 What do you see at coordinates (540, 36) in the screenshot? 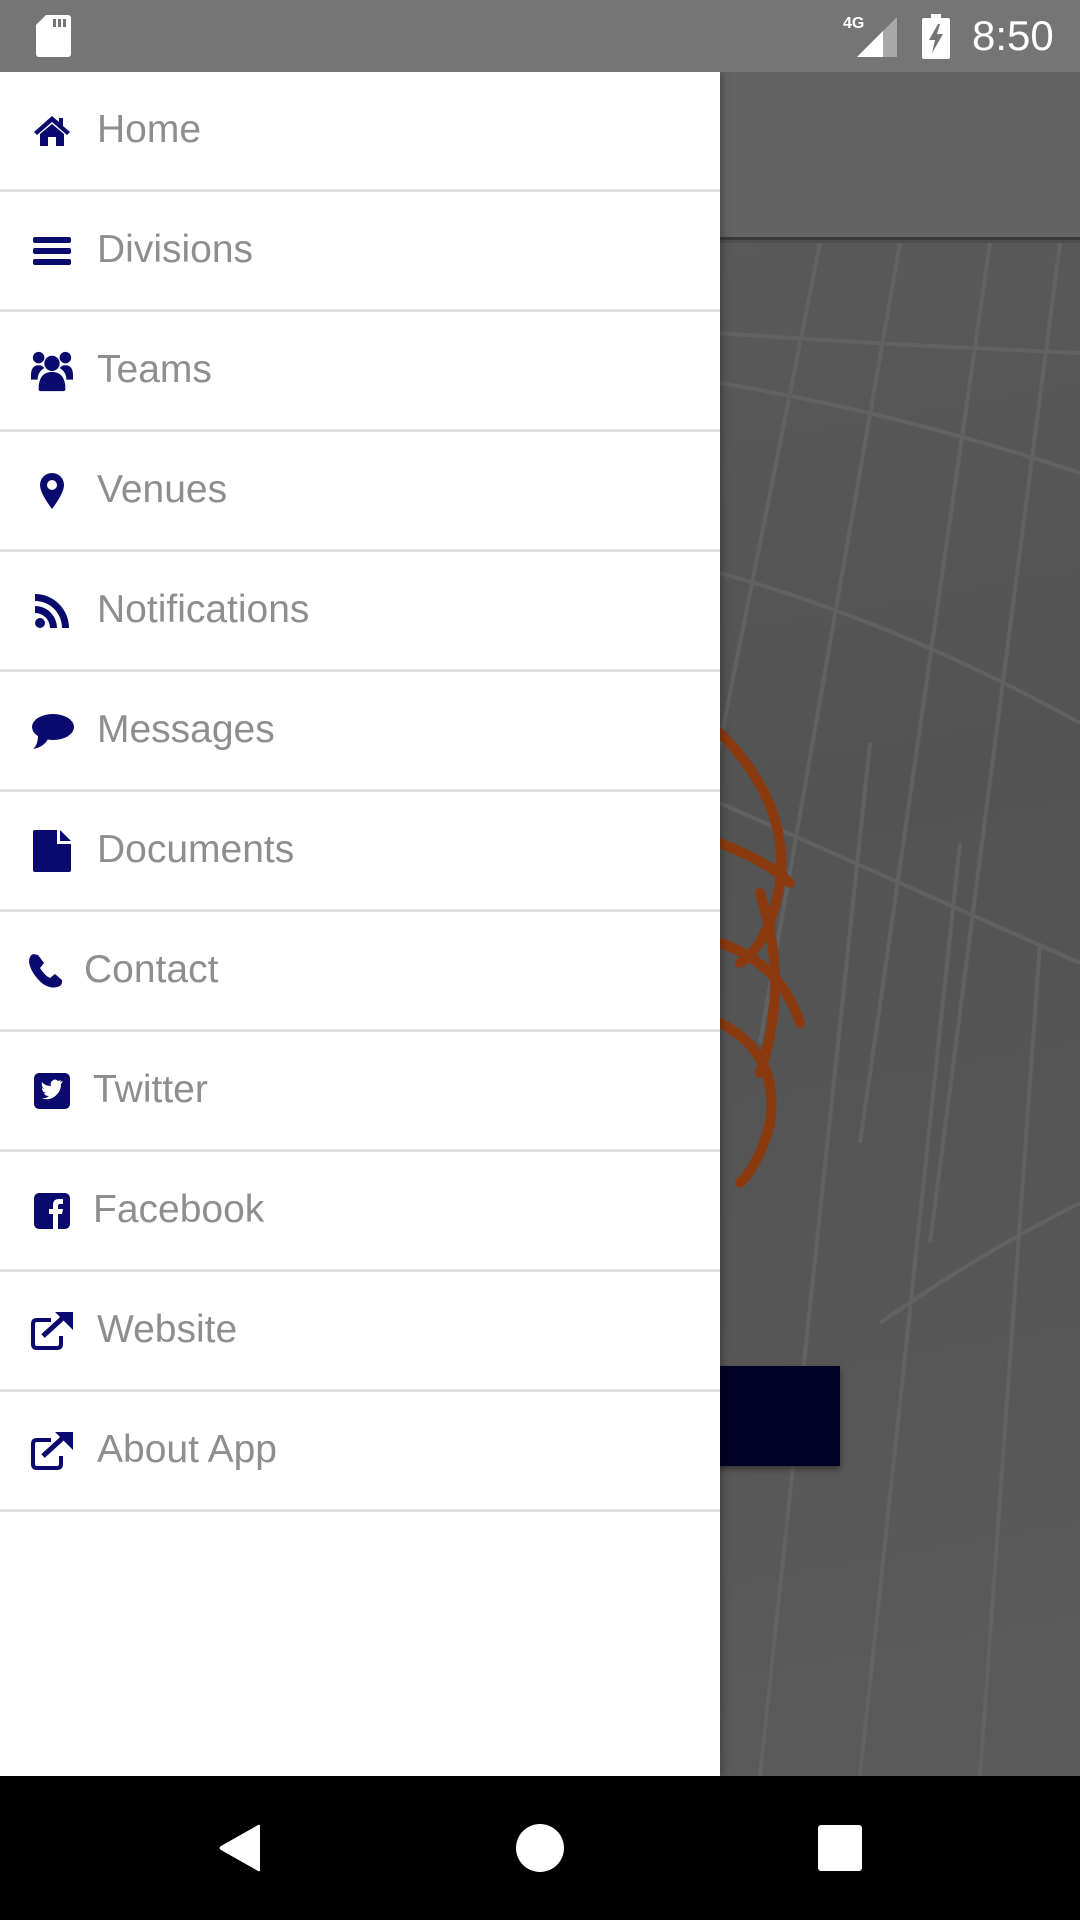
I see `status-bar: 4G 8:50` at bounding box center [540, 36].